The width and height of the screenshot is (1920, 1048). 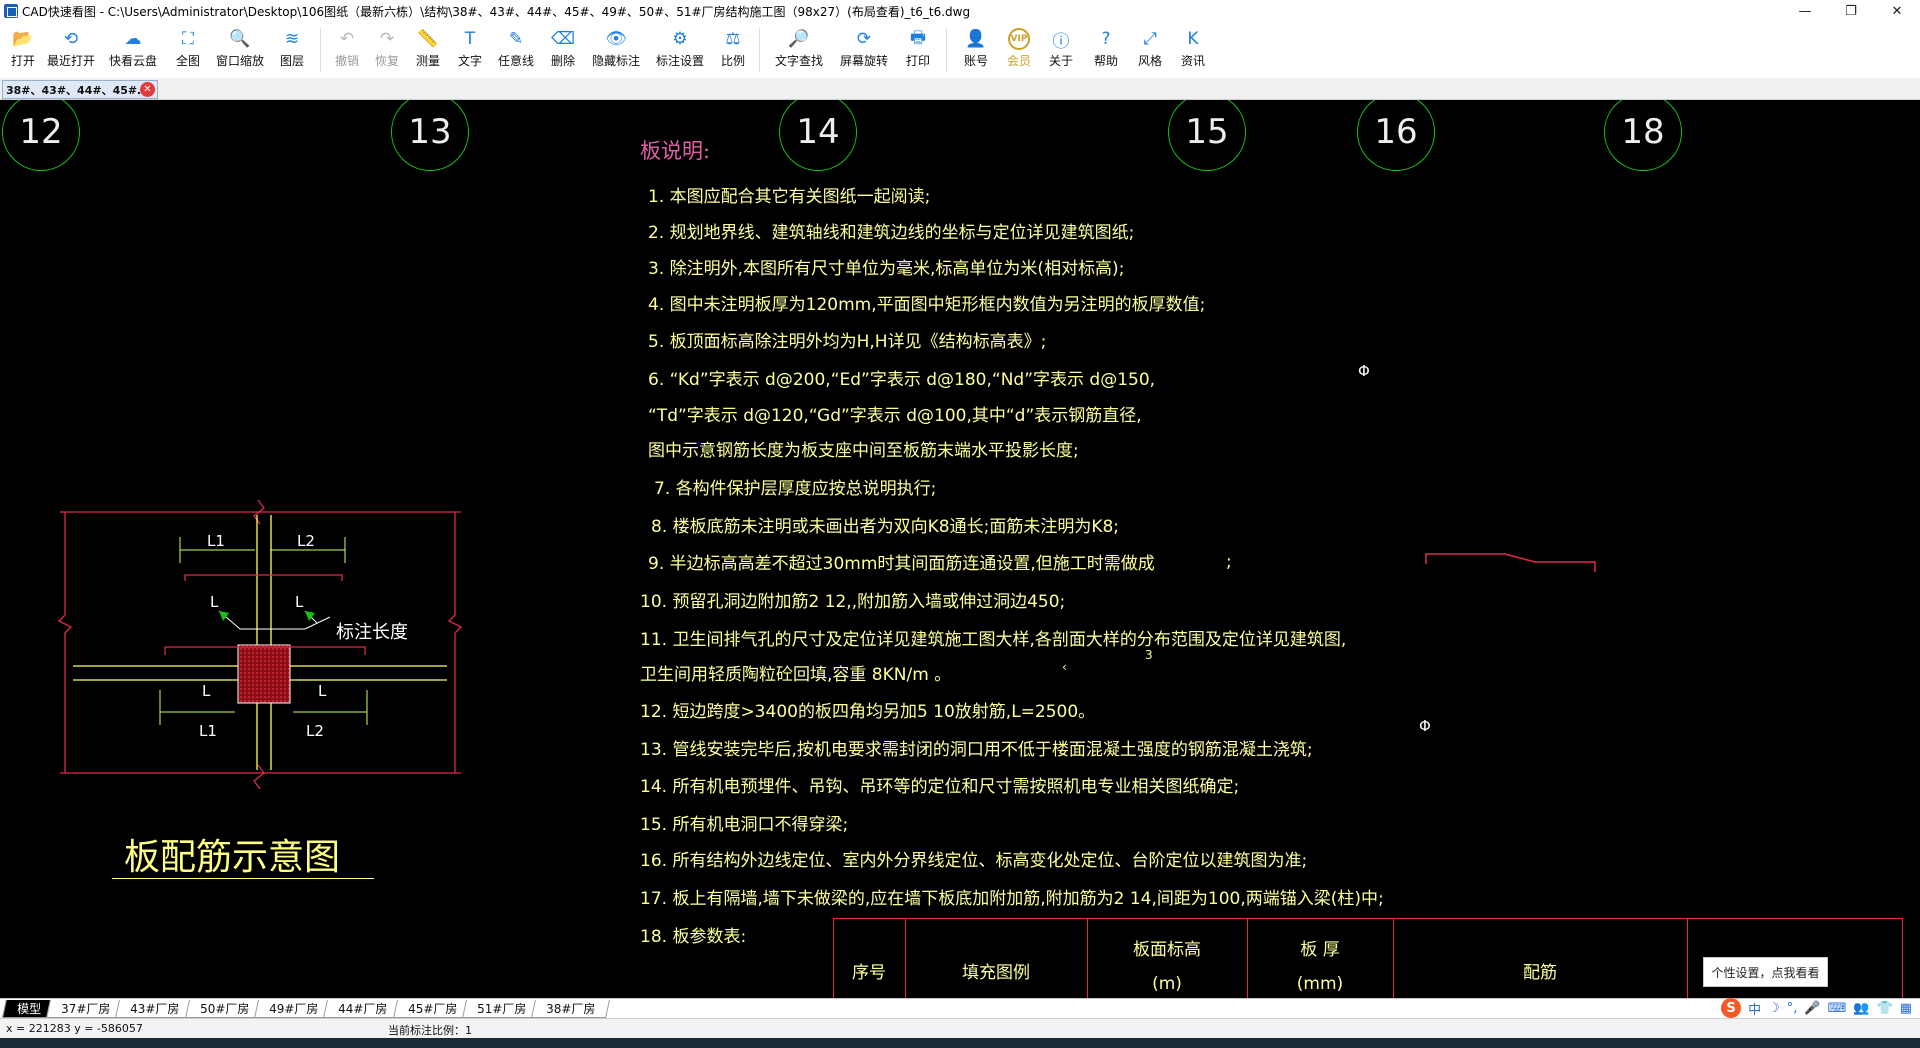 I want to click on layout-tab: 51#厂房, so click(x=502, y=1009).